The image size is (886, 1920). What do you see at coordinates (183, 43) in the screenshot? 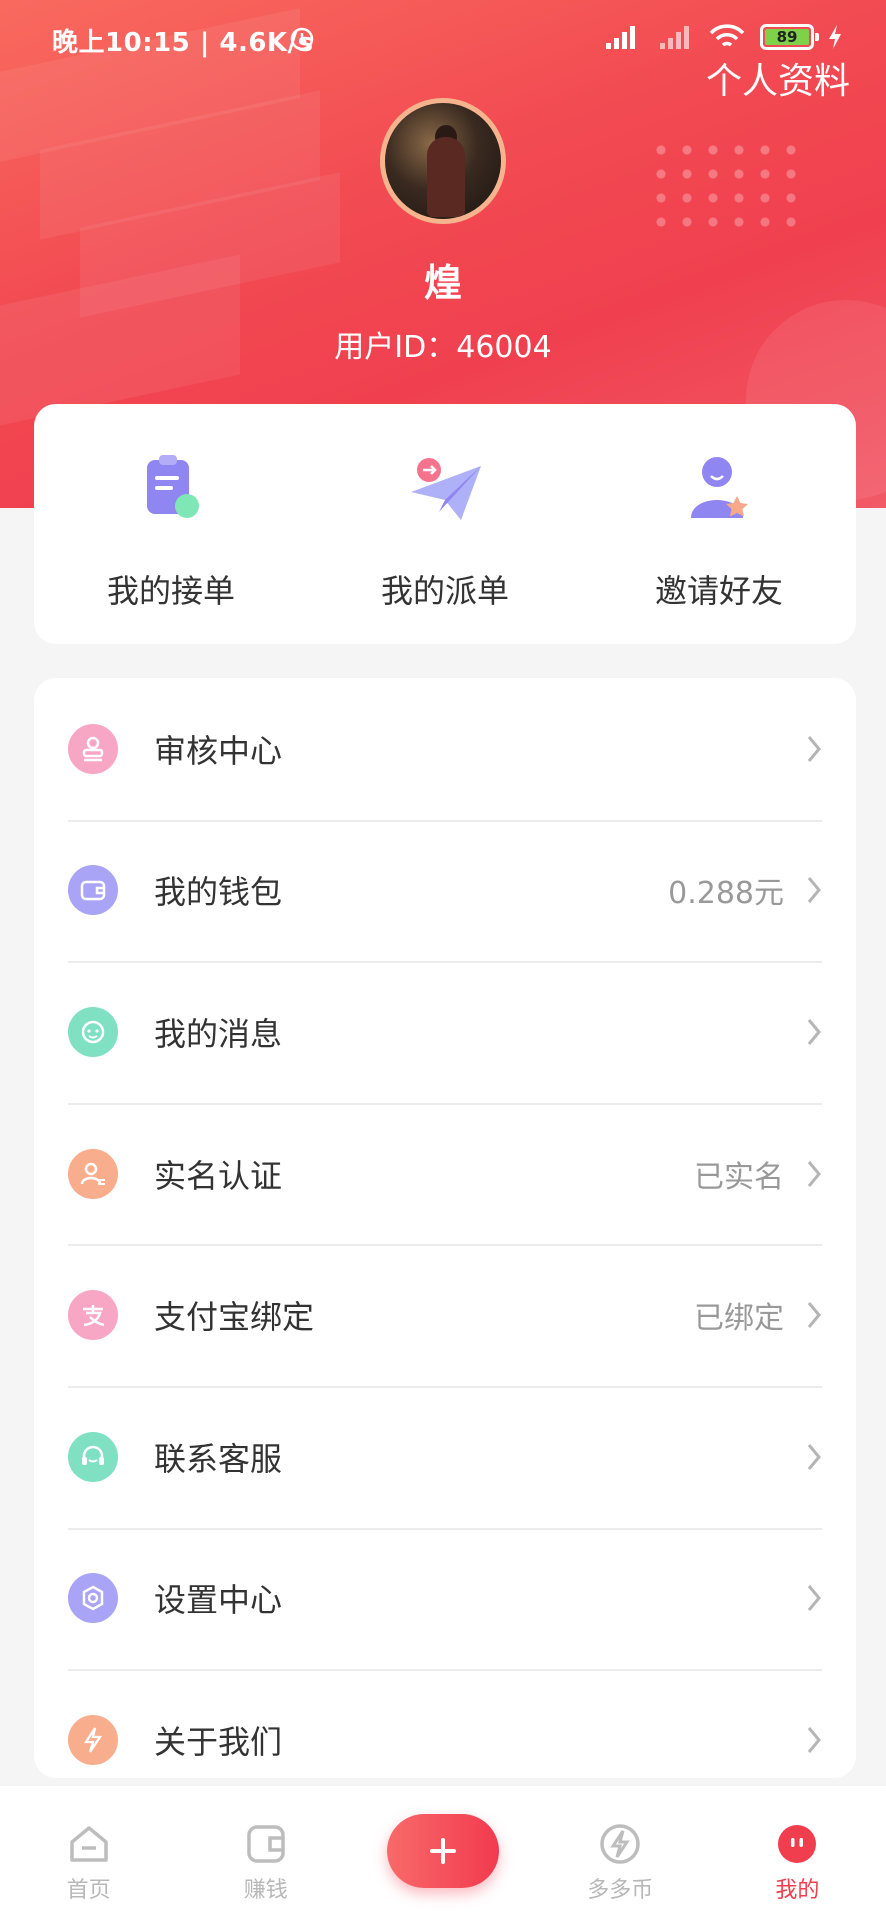
I see `status-time: 晚上10:15 | 4.6K/s` at bounding box center [183, 43].